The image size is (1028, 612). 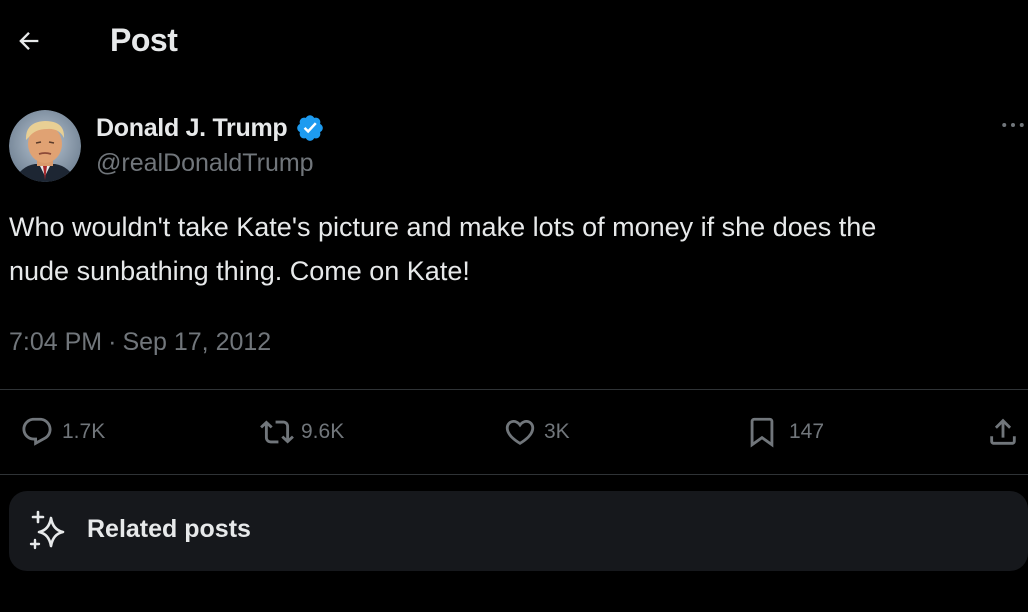 I want to click on handle: @realDonaldTrump, so click(x=205, y=163).